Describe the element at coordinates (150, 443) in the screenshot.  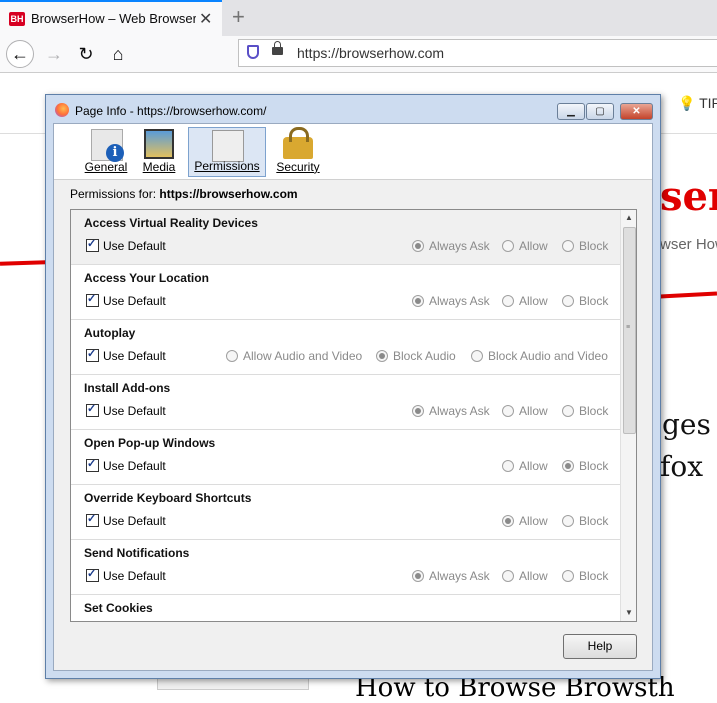
I see `permission-title: Open Pop-up Windows` at that location.